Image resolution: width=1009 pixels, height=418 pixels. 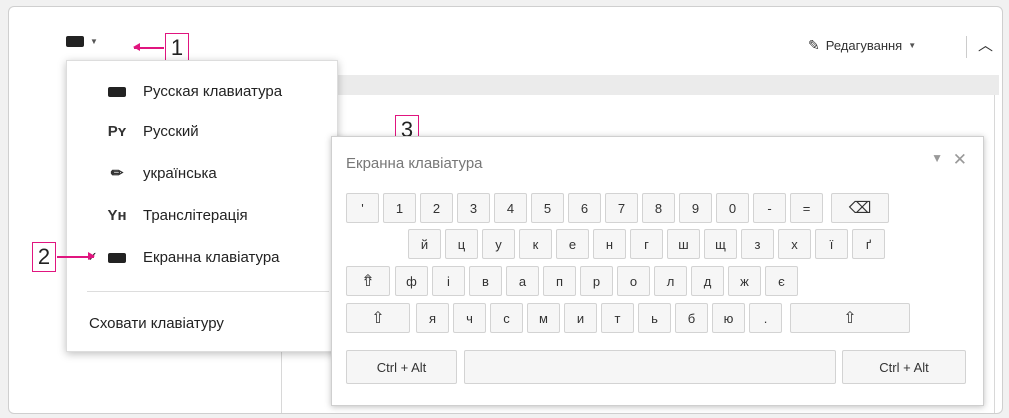 I want to click on key: н, so click(x=609, y=244).